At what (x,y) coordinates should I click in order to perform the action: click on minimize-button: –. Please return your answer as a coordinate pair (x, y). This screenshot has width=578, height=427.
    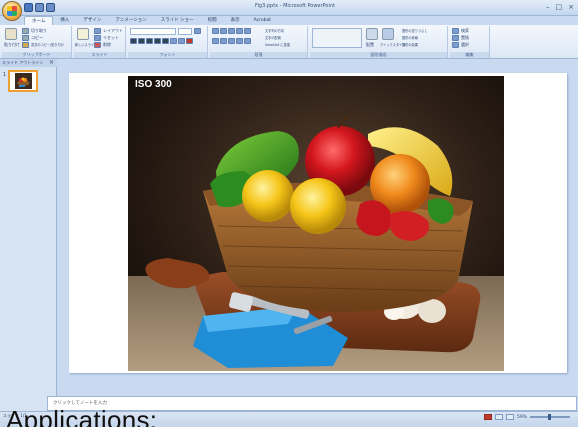
    Looking at the image, I should click on (548, 7).